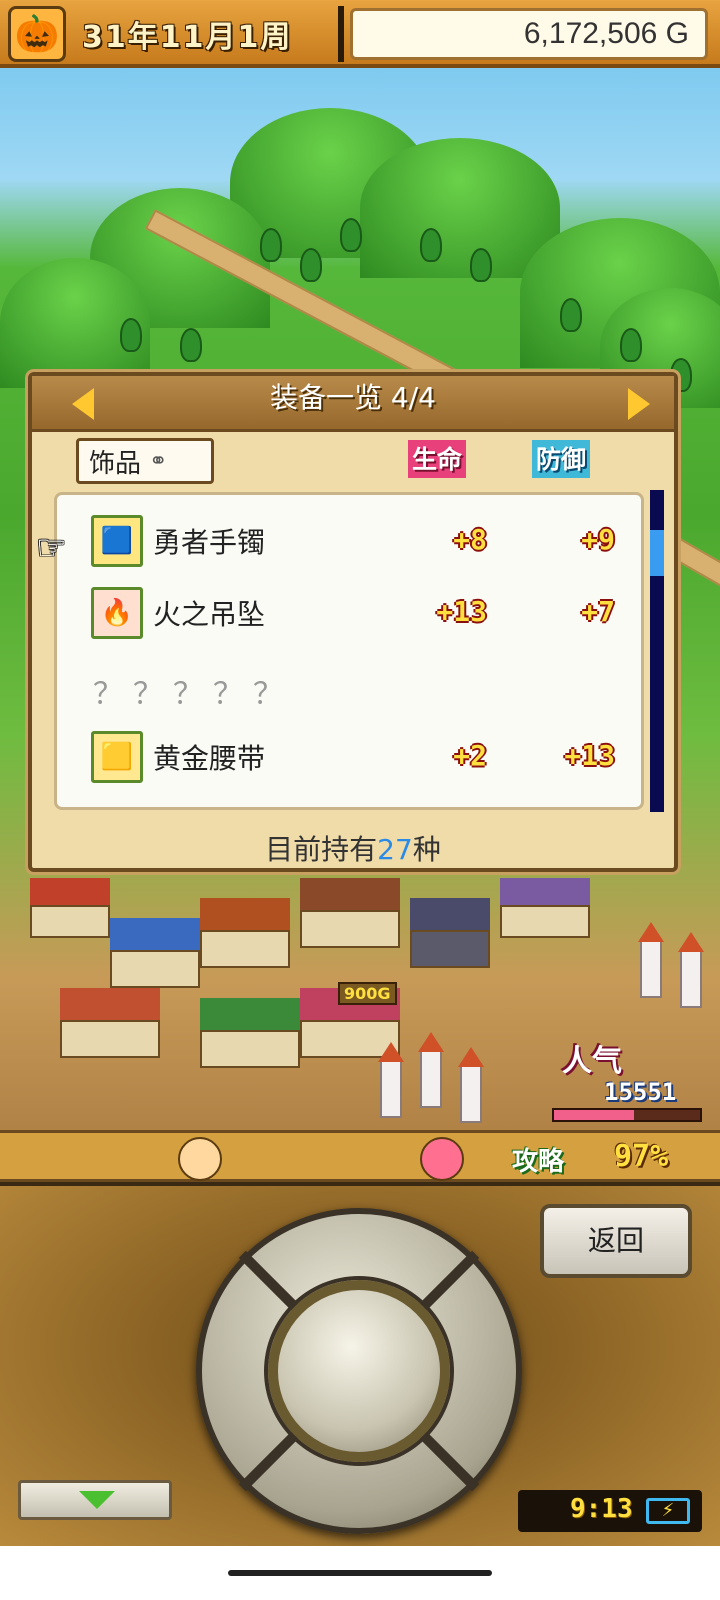 The width and height of the screenshot is (720, 1600). Describe the element at coordinates (437, 459) in the screenshot. I see `life-column-header: 生命` at that location.